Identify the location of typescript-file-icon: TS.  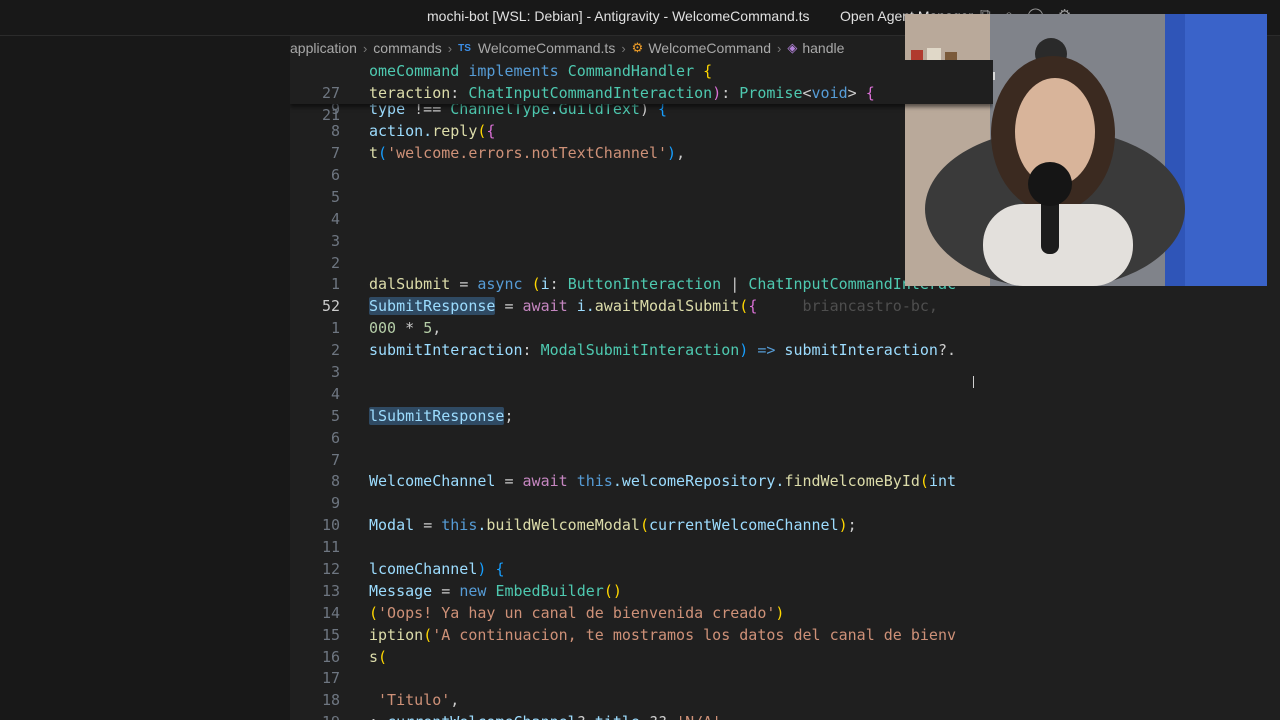
(464, 48).